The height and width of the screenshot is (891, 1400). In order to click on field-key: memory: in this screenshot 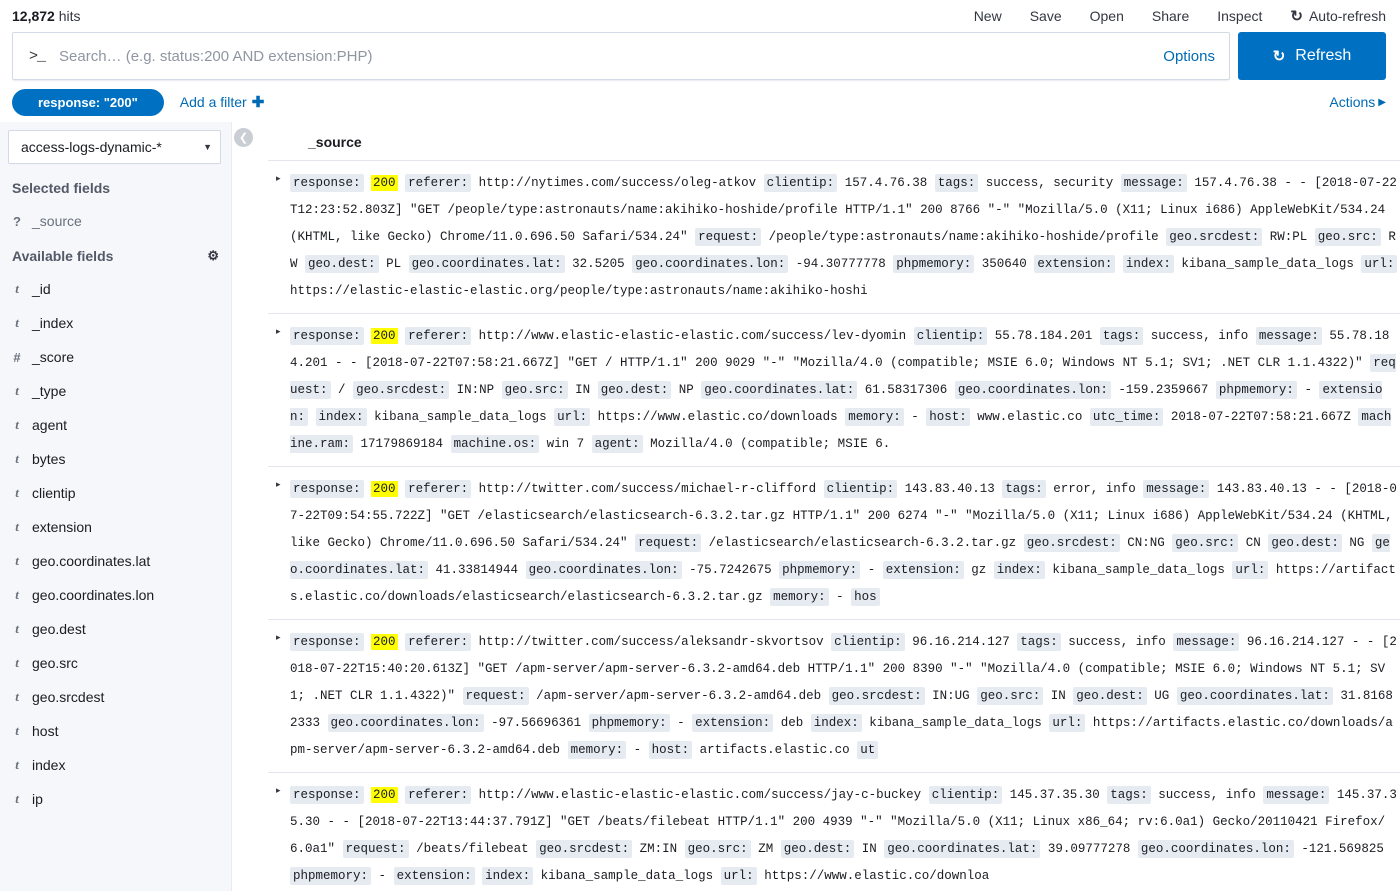, I will do `click(874, 417)`.